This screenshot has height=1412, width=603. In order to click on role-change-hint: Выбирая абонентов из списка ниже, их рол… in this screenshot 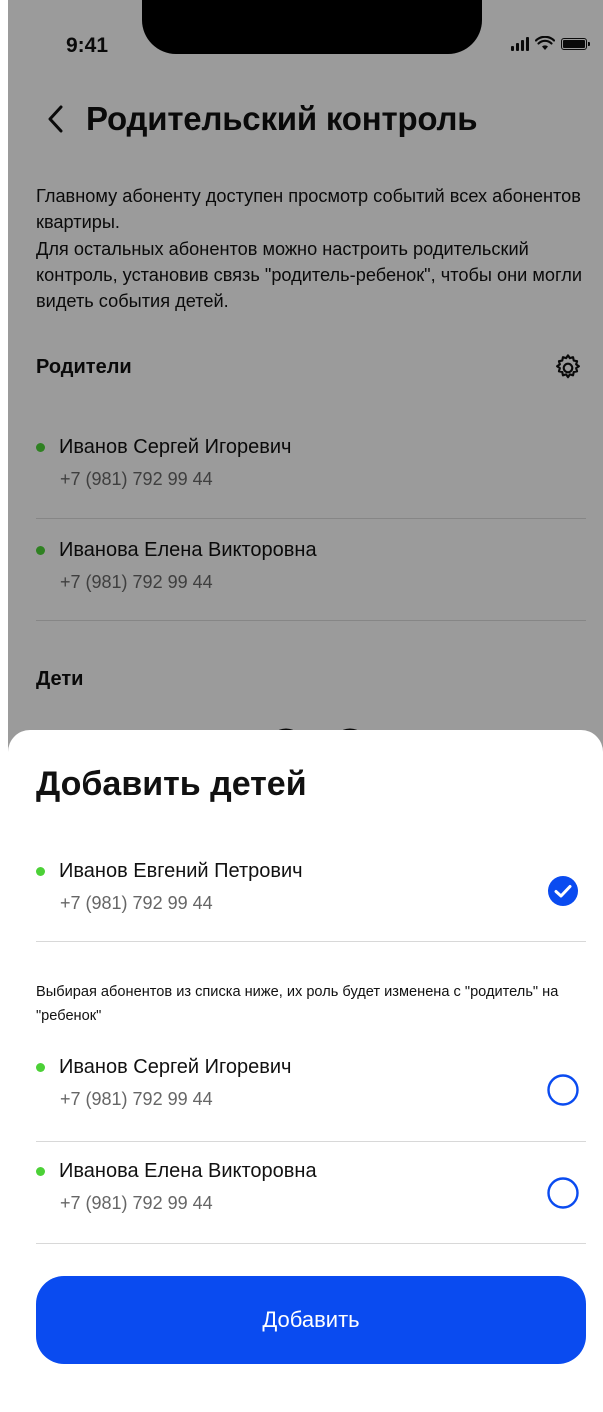, I will do `click(297, 1004)`.